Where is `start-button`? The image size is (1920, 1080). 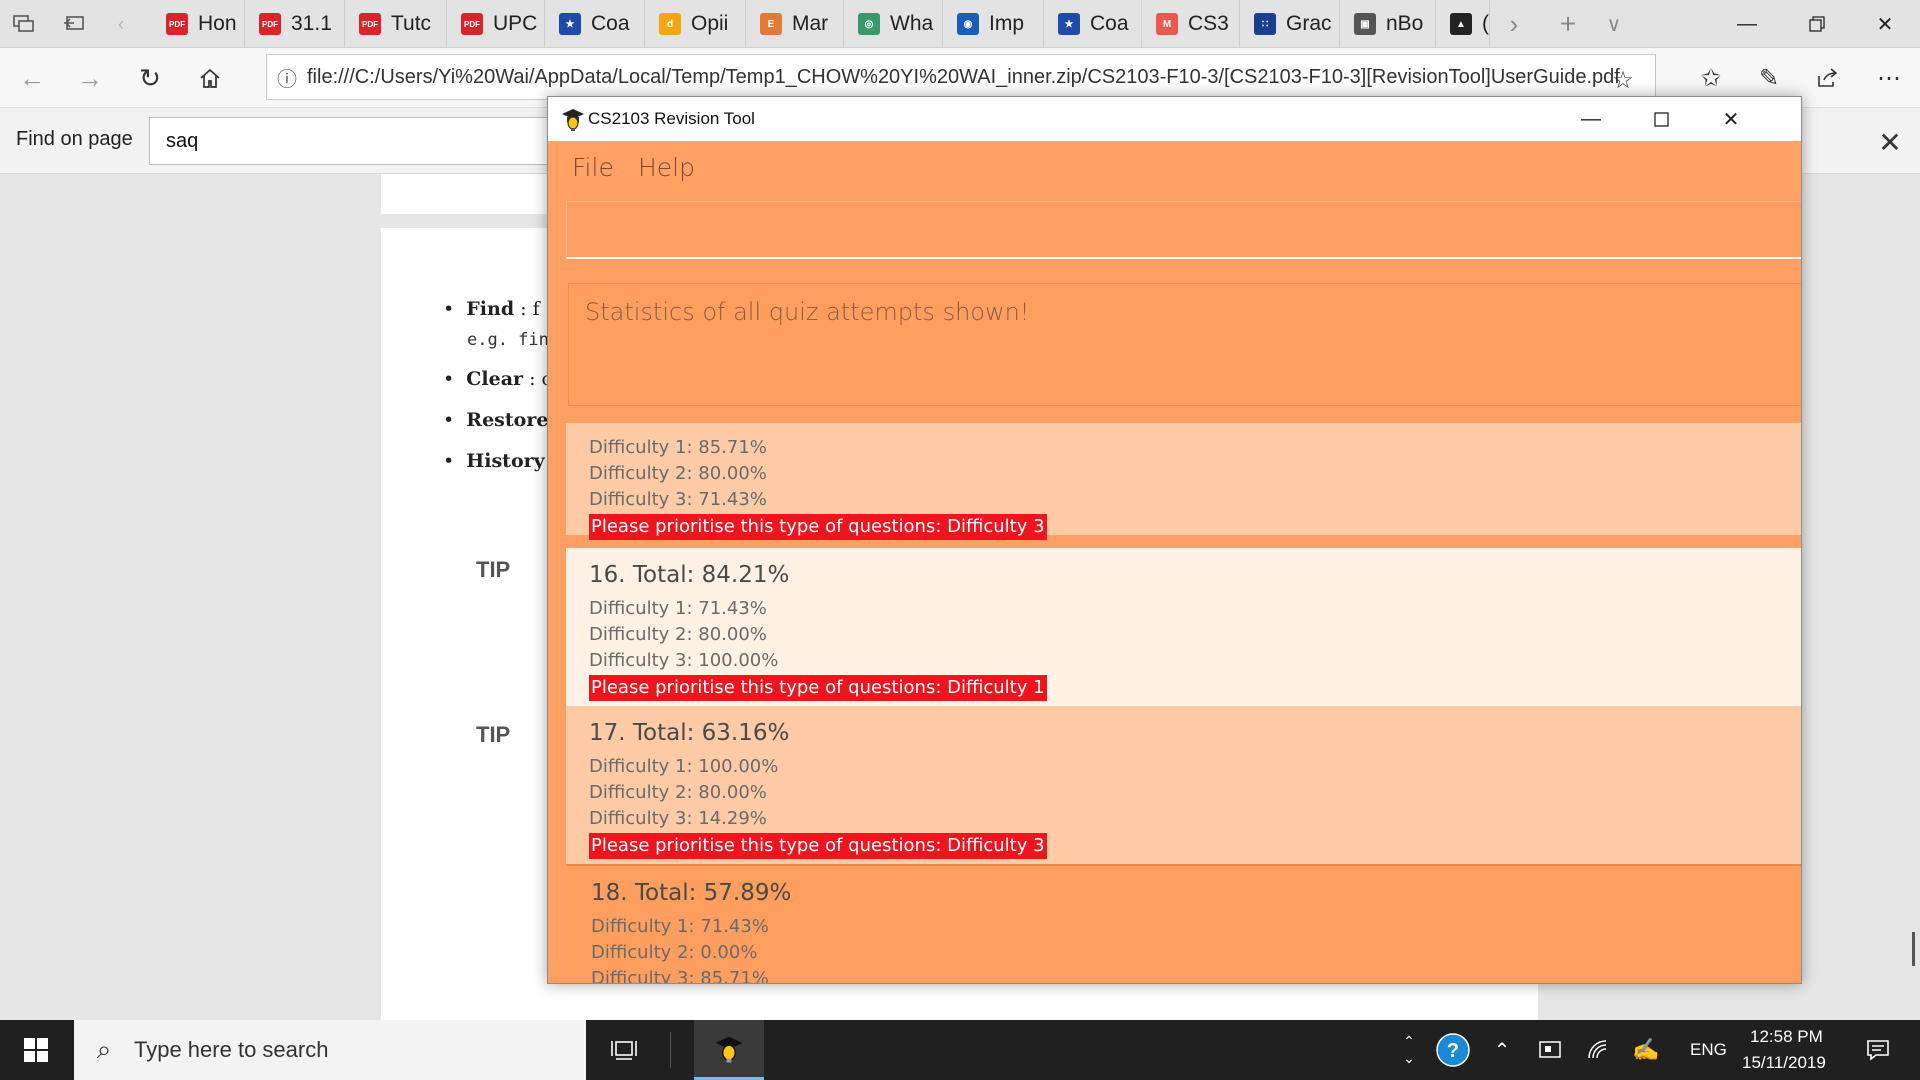
start-button is located at coordinates (36, 1050).